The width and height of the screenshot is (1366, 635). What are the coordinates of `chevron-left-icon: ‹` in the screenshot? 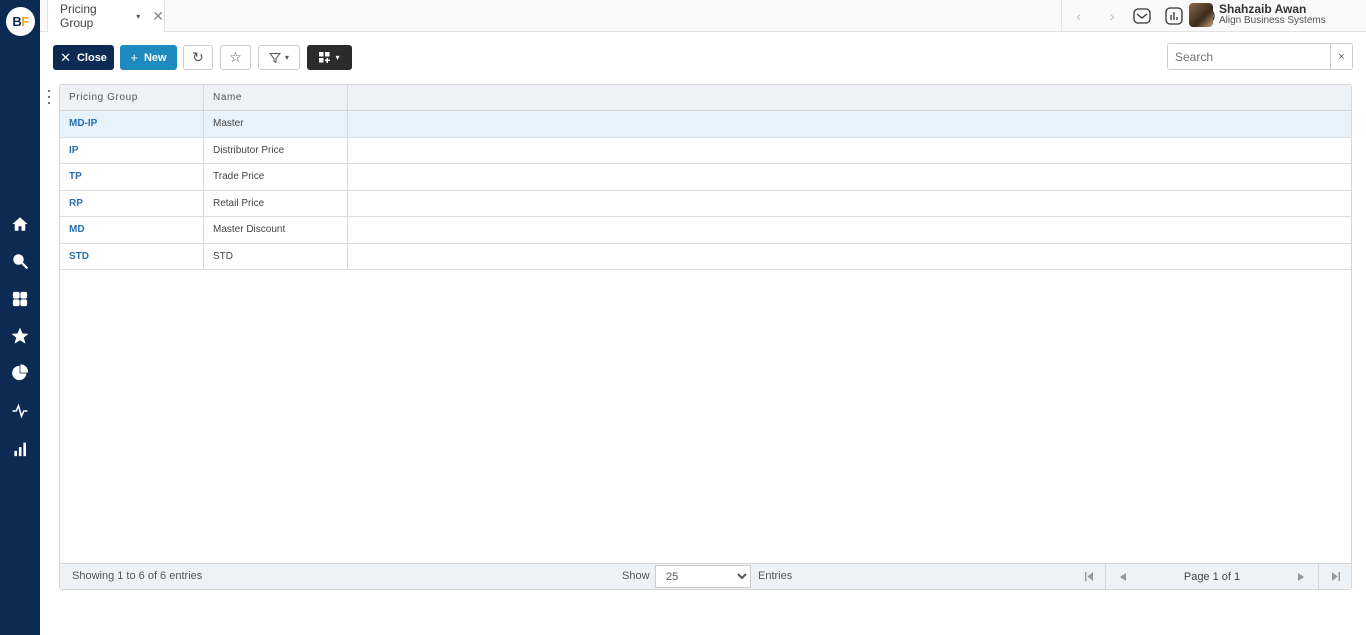 It's located at (1078, 16).